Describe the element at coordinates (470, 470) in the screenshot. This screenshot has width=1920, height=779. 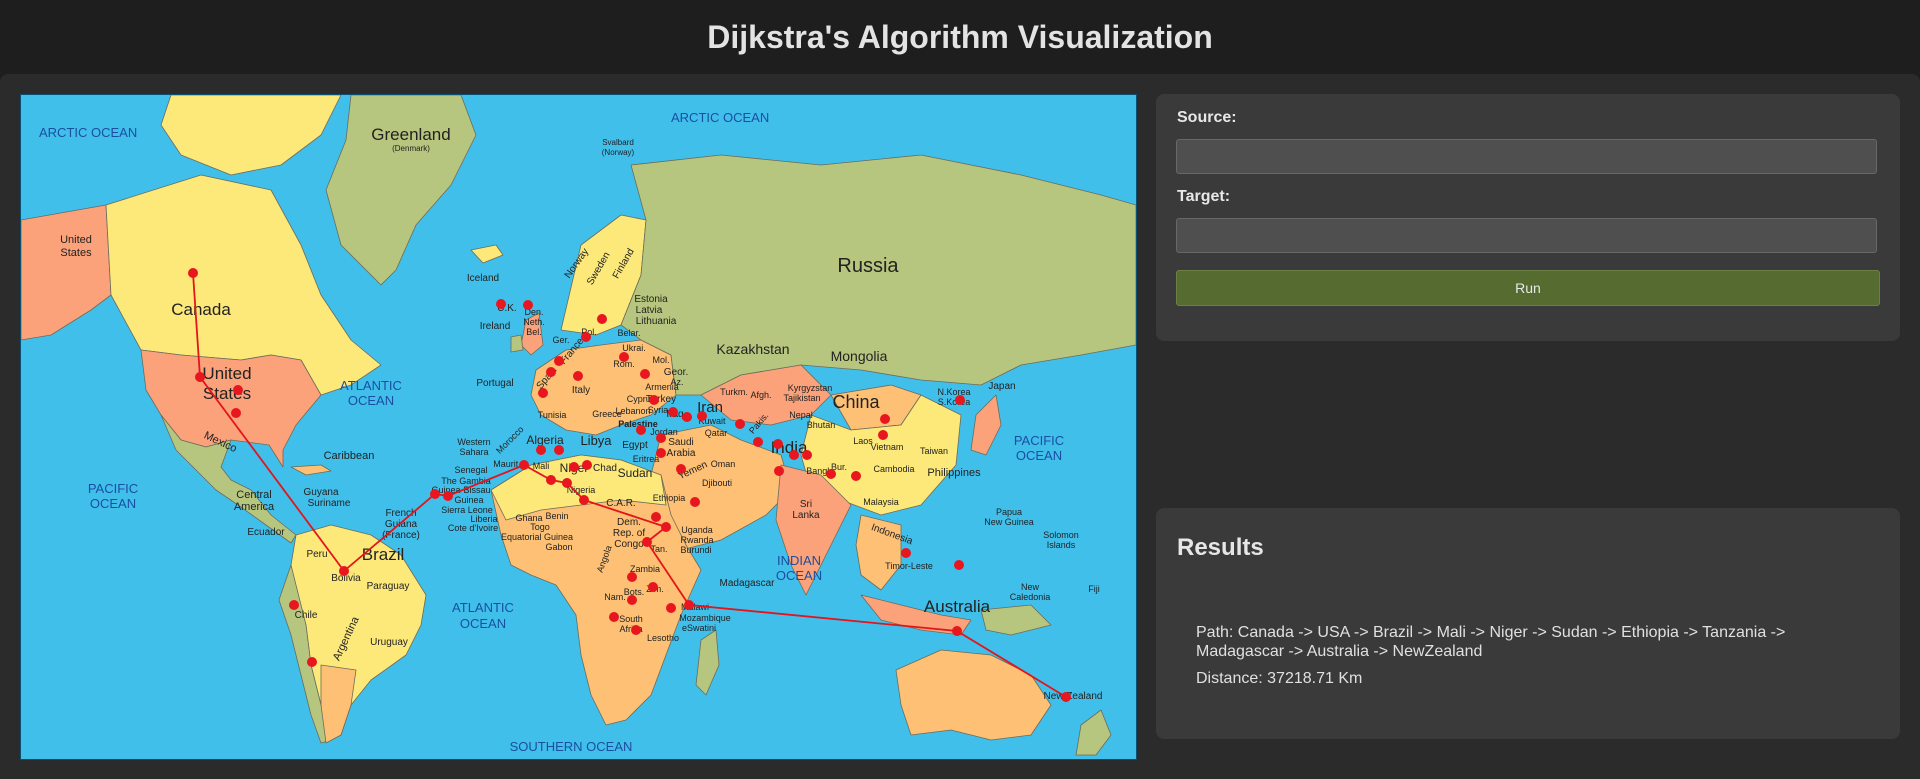
I see `country-label: Senegal` at that location.